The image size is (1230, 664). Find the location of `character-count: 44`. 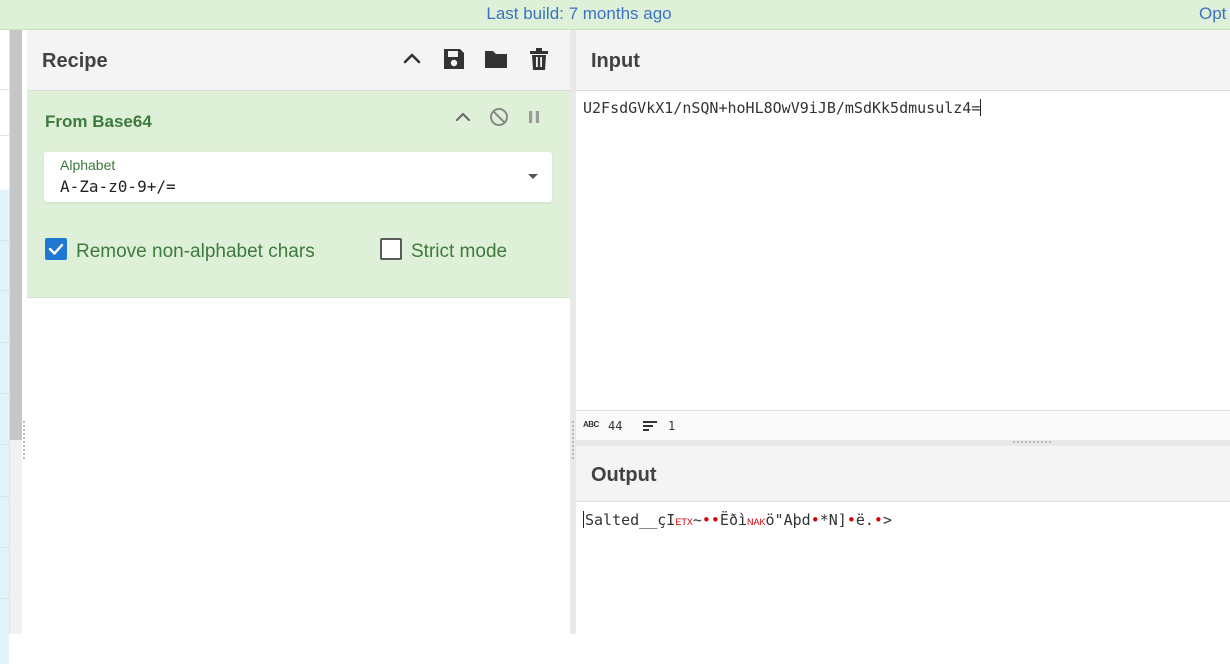

character-count: 44 is located at coordinates (615, 426).